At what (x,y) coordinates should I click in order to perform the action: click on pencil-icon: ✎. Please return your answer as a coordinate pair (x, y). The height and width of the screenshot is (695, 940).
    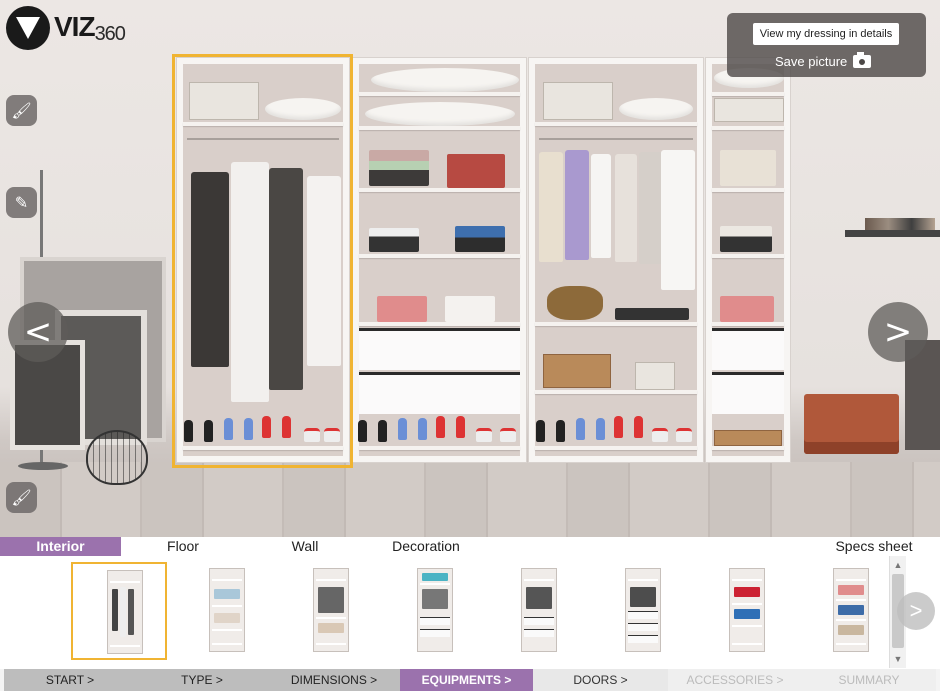
    Looking at the image, I should click on (21, 203).